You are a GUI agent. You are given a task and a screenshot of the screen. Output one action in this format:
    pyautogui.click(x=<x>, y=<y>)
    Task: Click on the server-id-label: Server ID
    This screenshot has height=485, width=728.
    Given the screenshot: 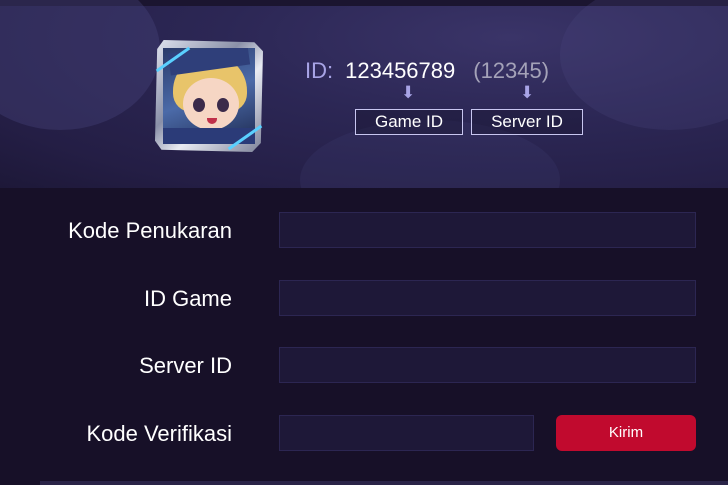 What is the action you would take?
    pyautogui.click(x=185, y=365)
    